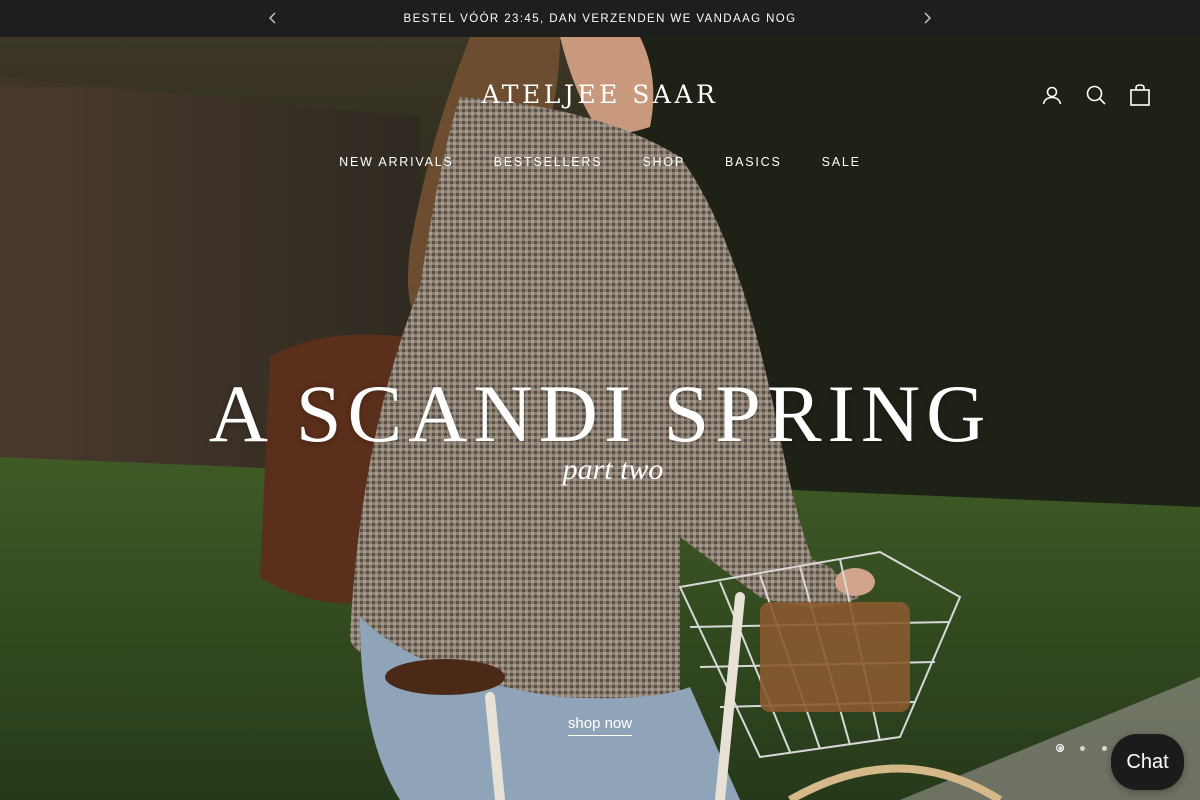 The height and width of the screenshot is (800, 1200). What do you see at coordinates (600, 94) in the screenshot?
I see `site-logo: ATELJEE SAAR` at bounding box center [600, 94].